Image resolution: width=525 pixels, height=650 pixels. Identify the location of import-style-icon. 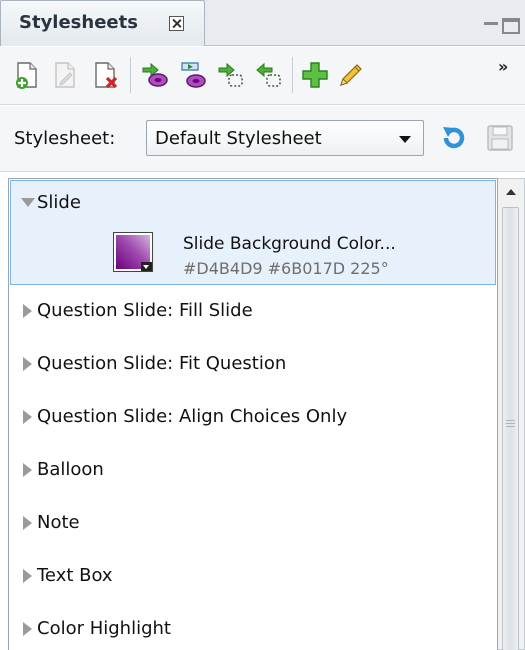
(193, 75).